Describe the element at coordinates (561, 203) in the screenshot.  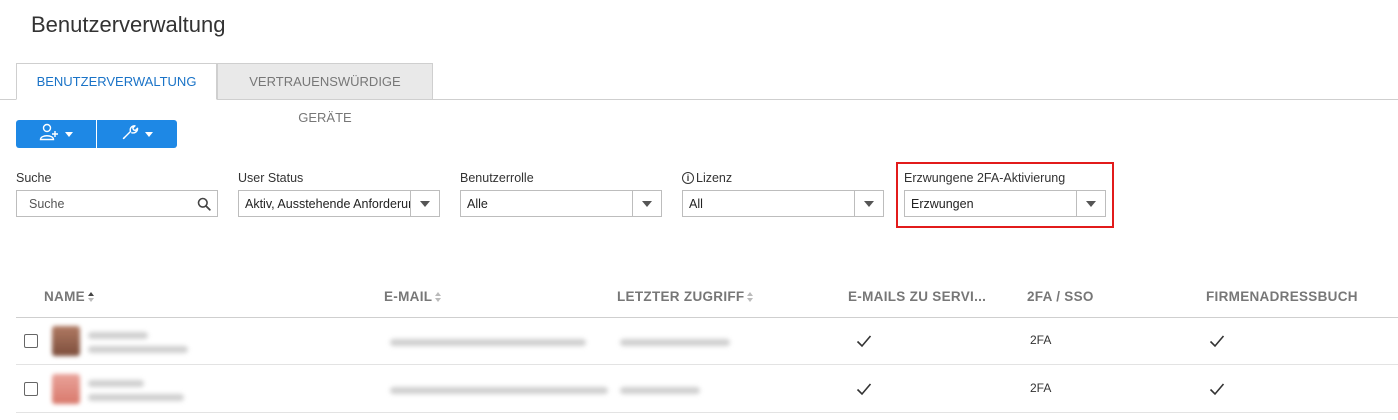
I see `role-select: Alle` at that location.